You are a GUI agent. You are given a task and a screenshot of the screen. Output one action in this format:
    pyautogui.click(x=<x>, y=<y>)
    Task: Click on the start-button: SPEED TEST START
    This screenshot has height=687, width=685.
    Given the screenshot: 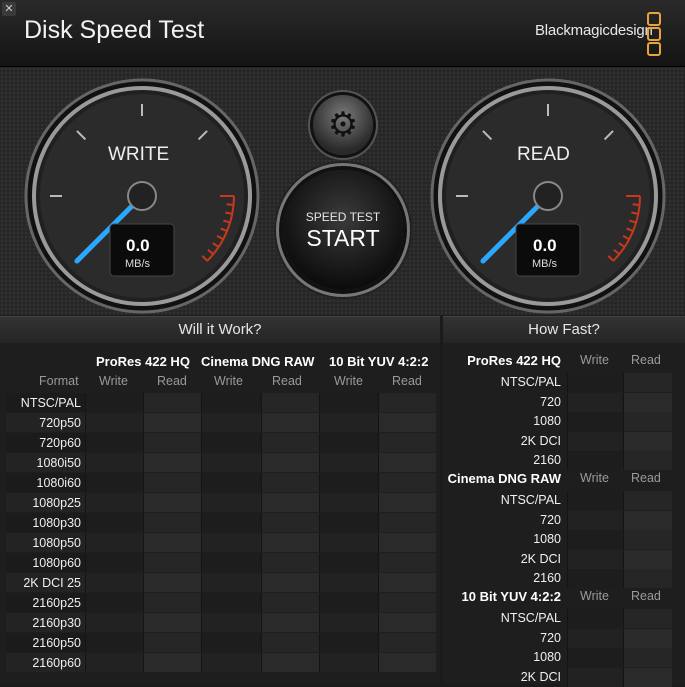 What is the action you would take?
    pyautogui.click(x=343, y=230)
    